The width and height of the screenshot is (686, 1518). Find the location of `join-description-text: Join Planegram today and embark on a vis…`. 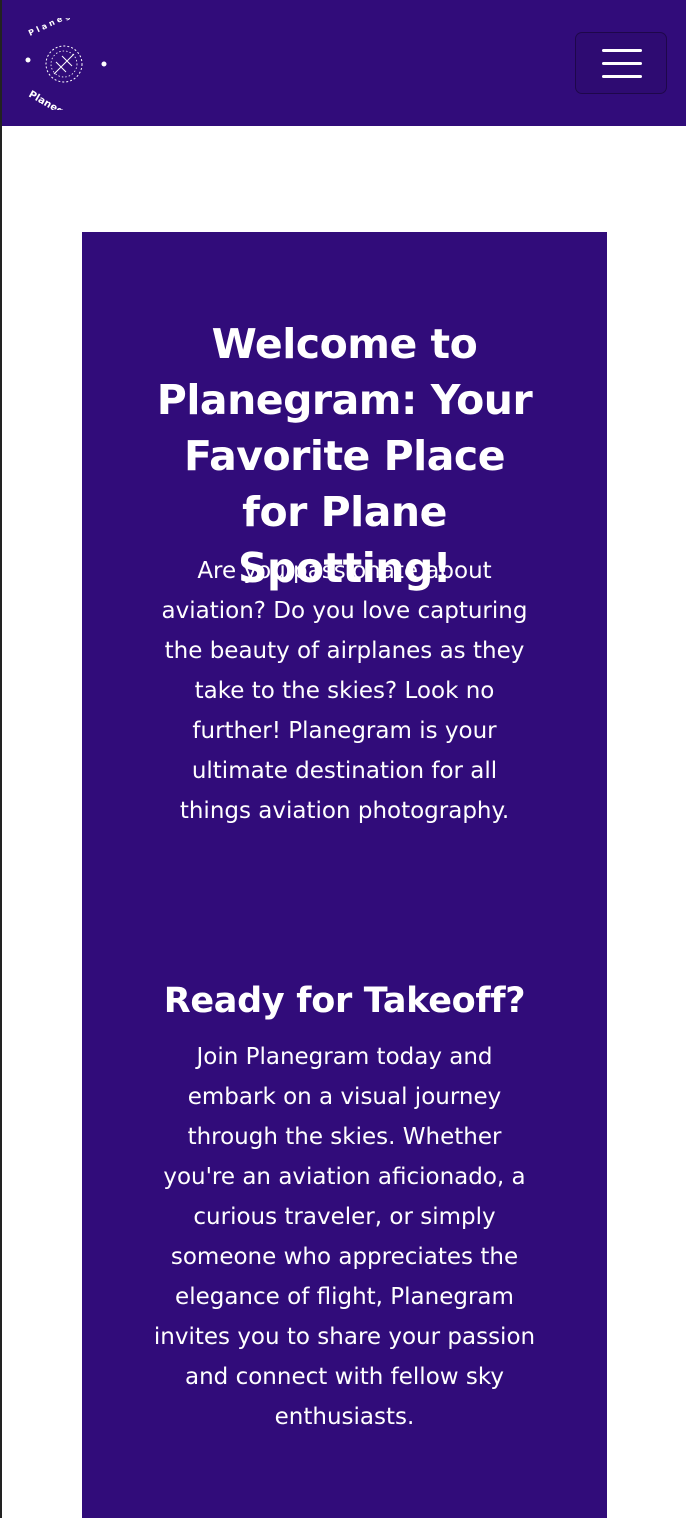

join-description-text: Join Planegram today and embark on a vis… is located at coordinates (344, 1237).